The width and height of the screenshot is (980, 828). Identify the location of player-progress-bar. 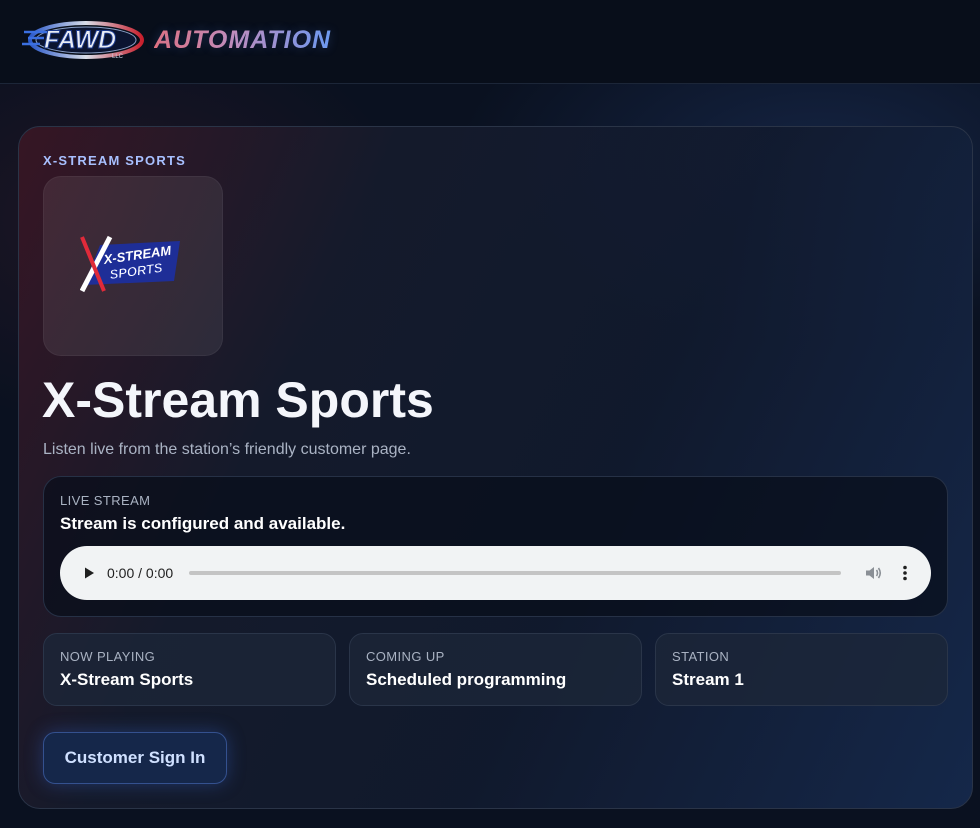
(515, 573).